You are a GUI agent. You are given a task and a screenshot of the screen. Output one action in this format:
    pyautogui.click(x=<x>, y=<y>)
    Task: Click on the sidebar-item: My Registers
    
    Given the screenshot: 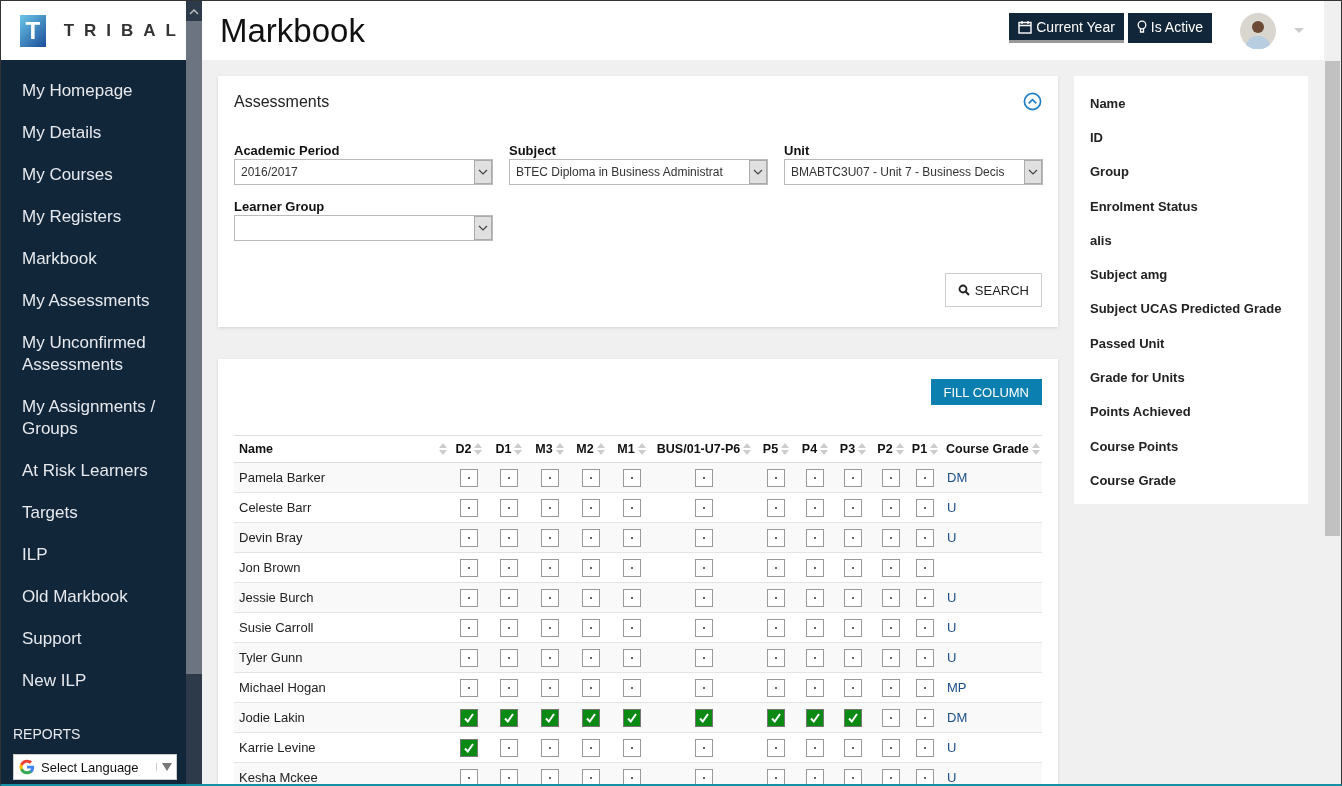 What is the action you would take?
    pyautogui.click(x=93, y=217)
    